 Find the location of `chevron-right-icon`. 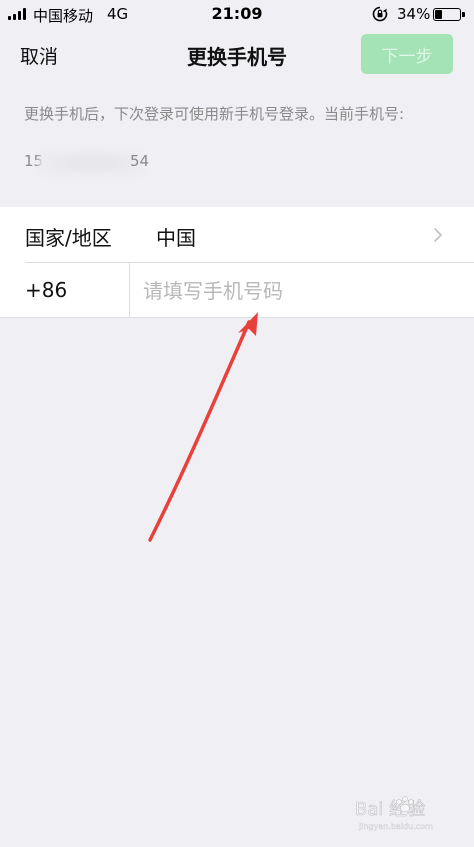

chevron-right-icon is located at coordinates (438, 235).